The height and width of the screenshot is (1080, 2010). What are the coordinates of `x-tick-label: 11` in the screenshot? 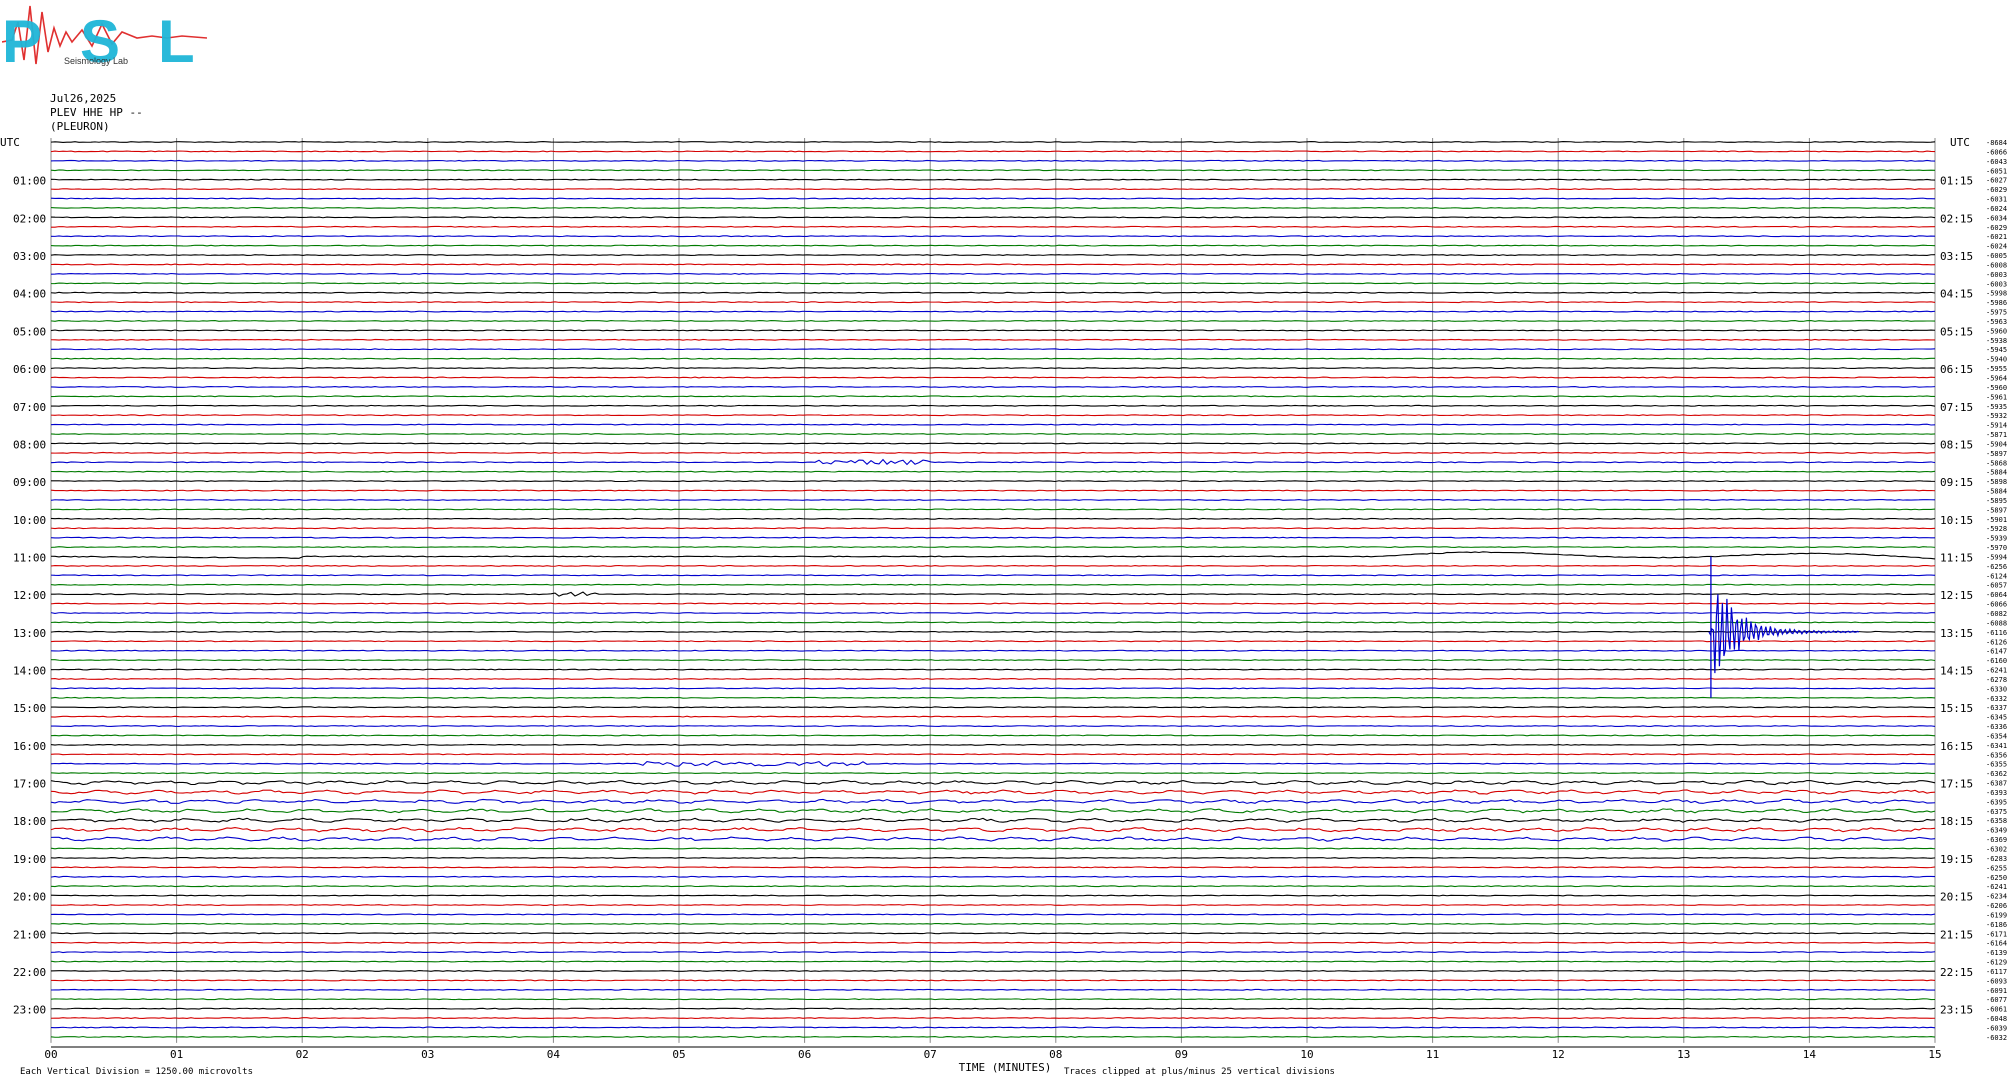 It's located at (1432, 1054).